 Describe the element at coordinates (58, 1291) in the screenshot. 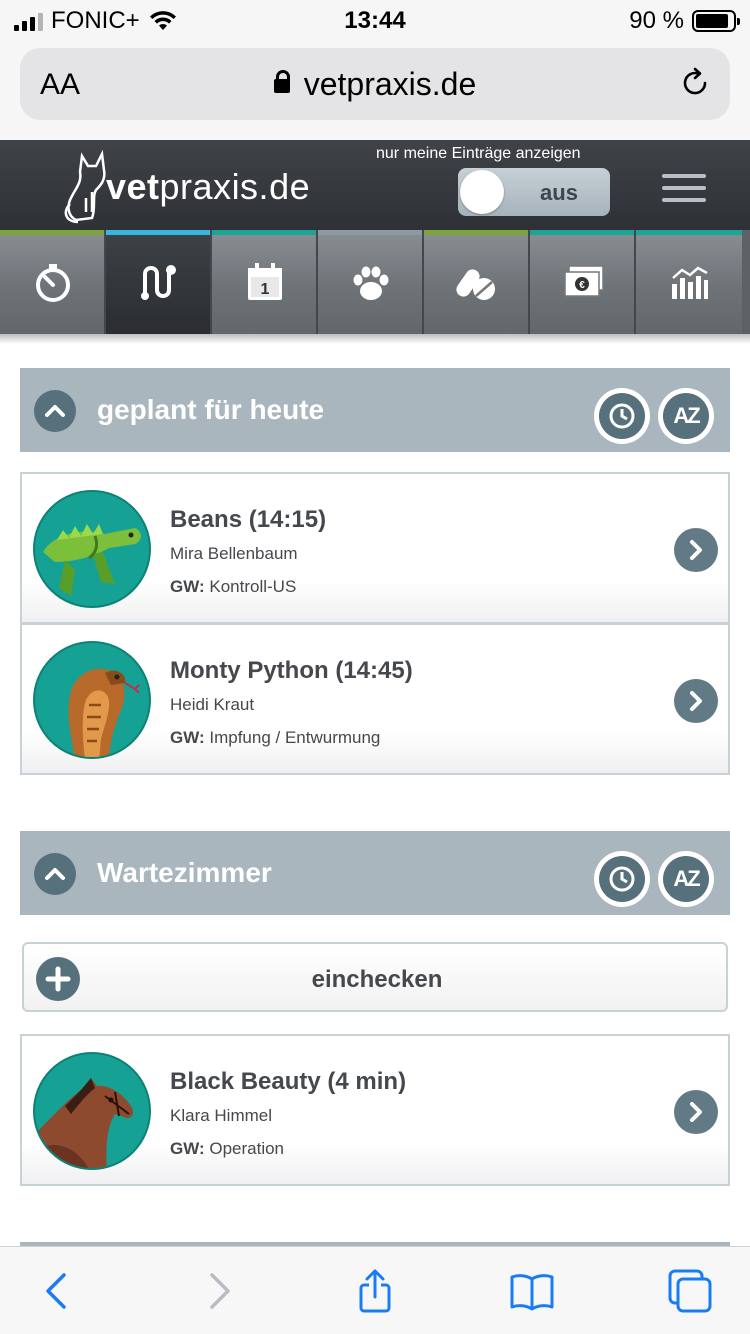

I see `back-icon` at that location.